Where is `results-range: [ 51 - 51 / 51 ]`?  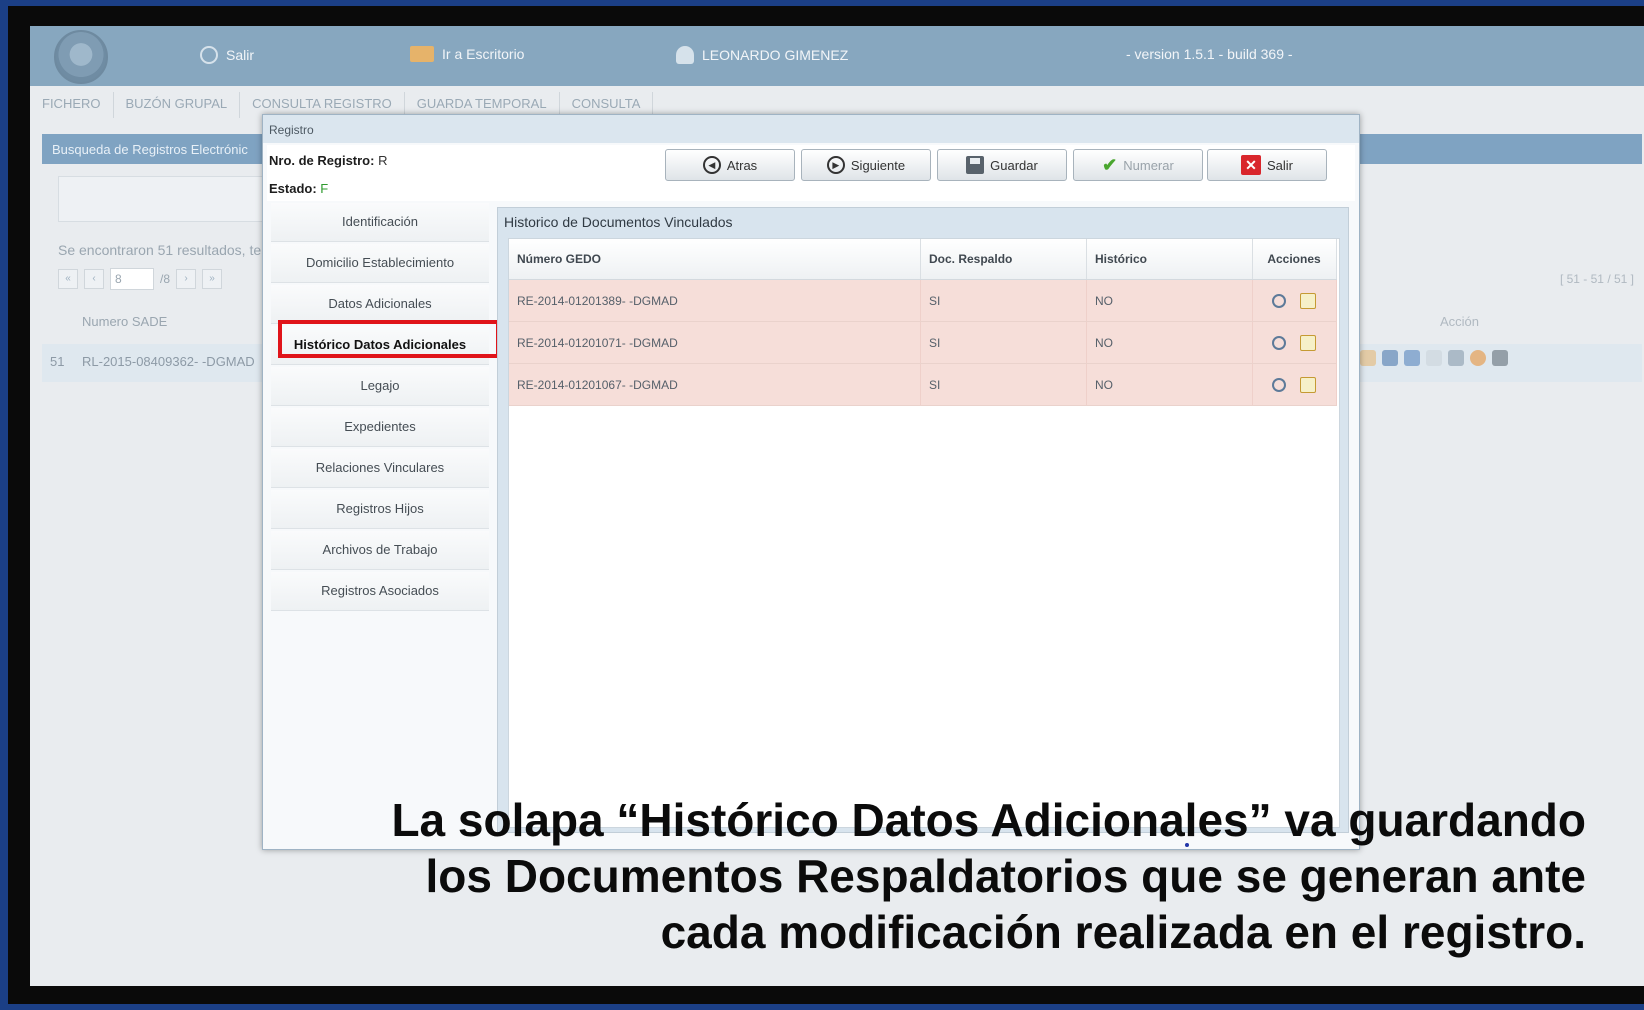
results-range: [ 51 - 51 / 51 ] is located at coordinates (1596, 279).